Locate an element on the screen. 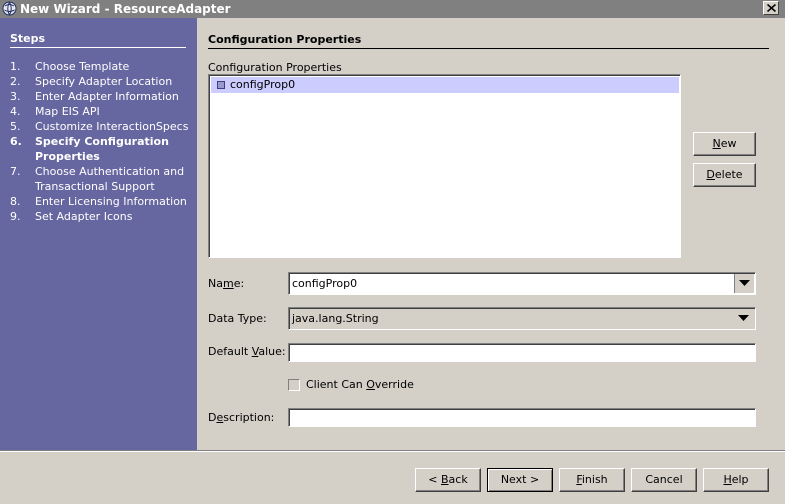 The height and width of the screenshot is (504, 785). name-dropdown-button is located at coordinates (744, 283).